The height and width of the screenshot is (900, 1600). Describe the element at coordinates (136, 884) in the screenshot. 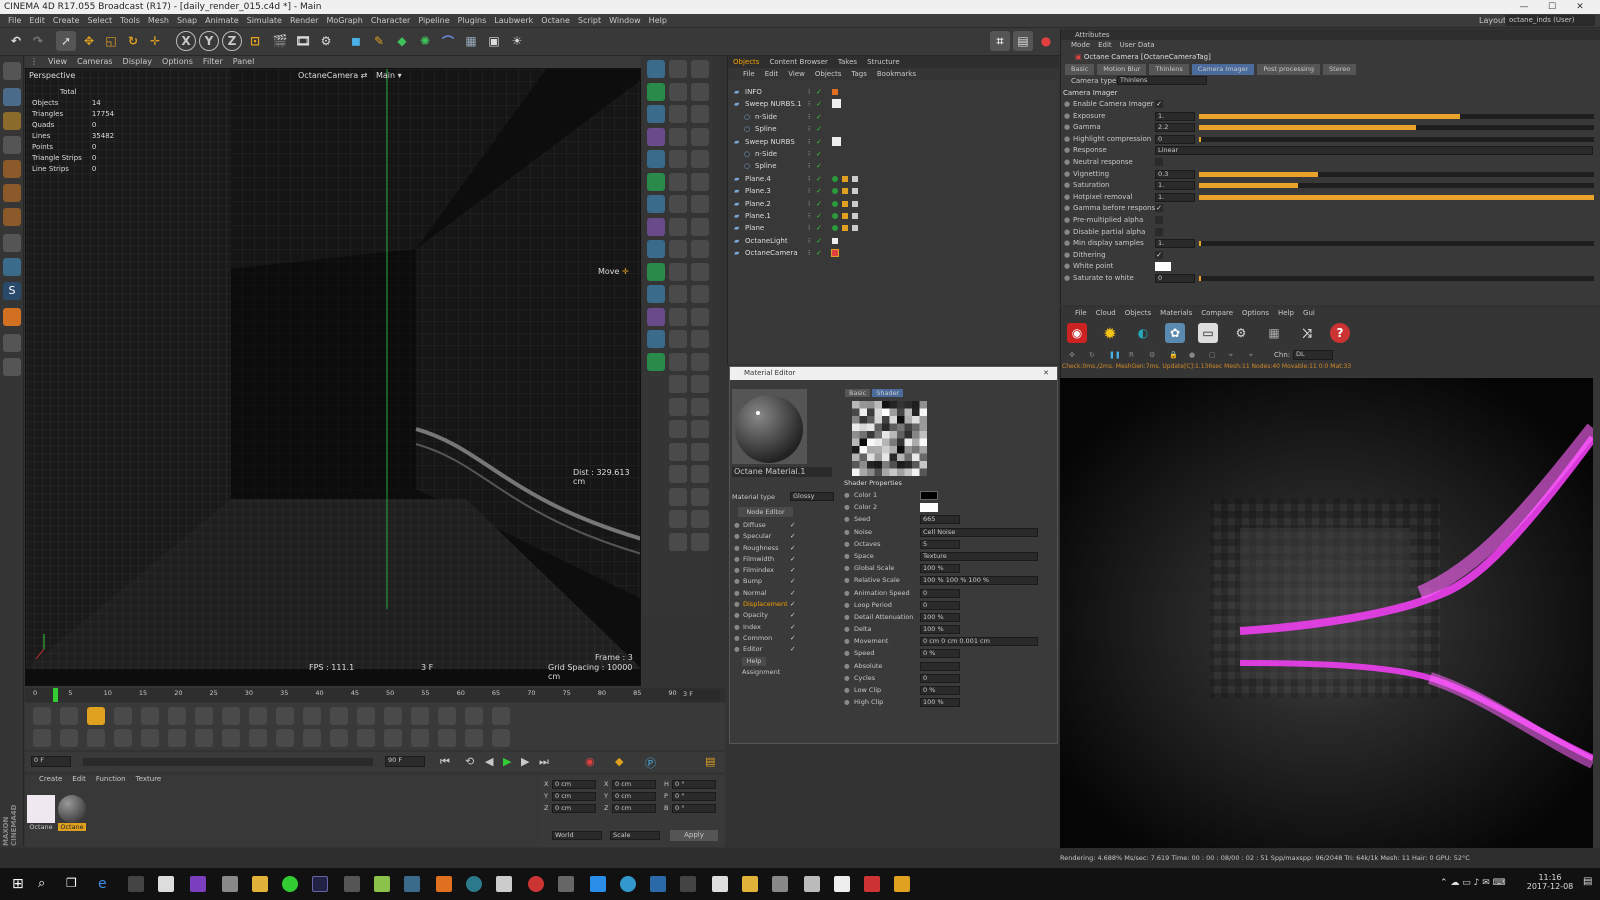

I see `store-icon` at that location.